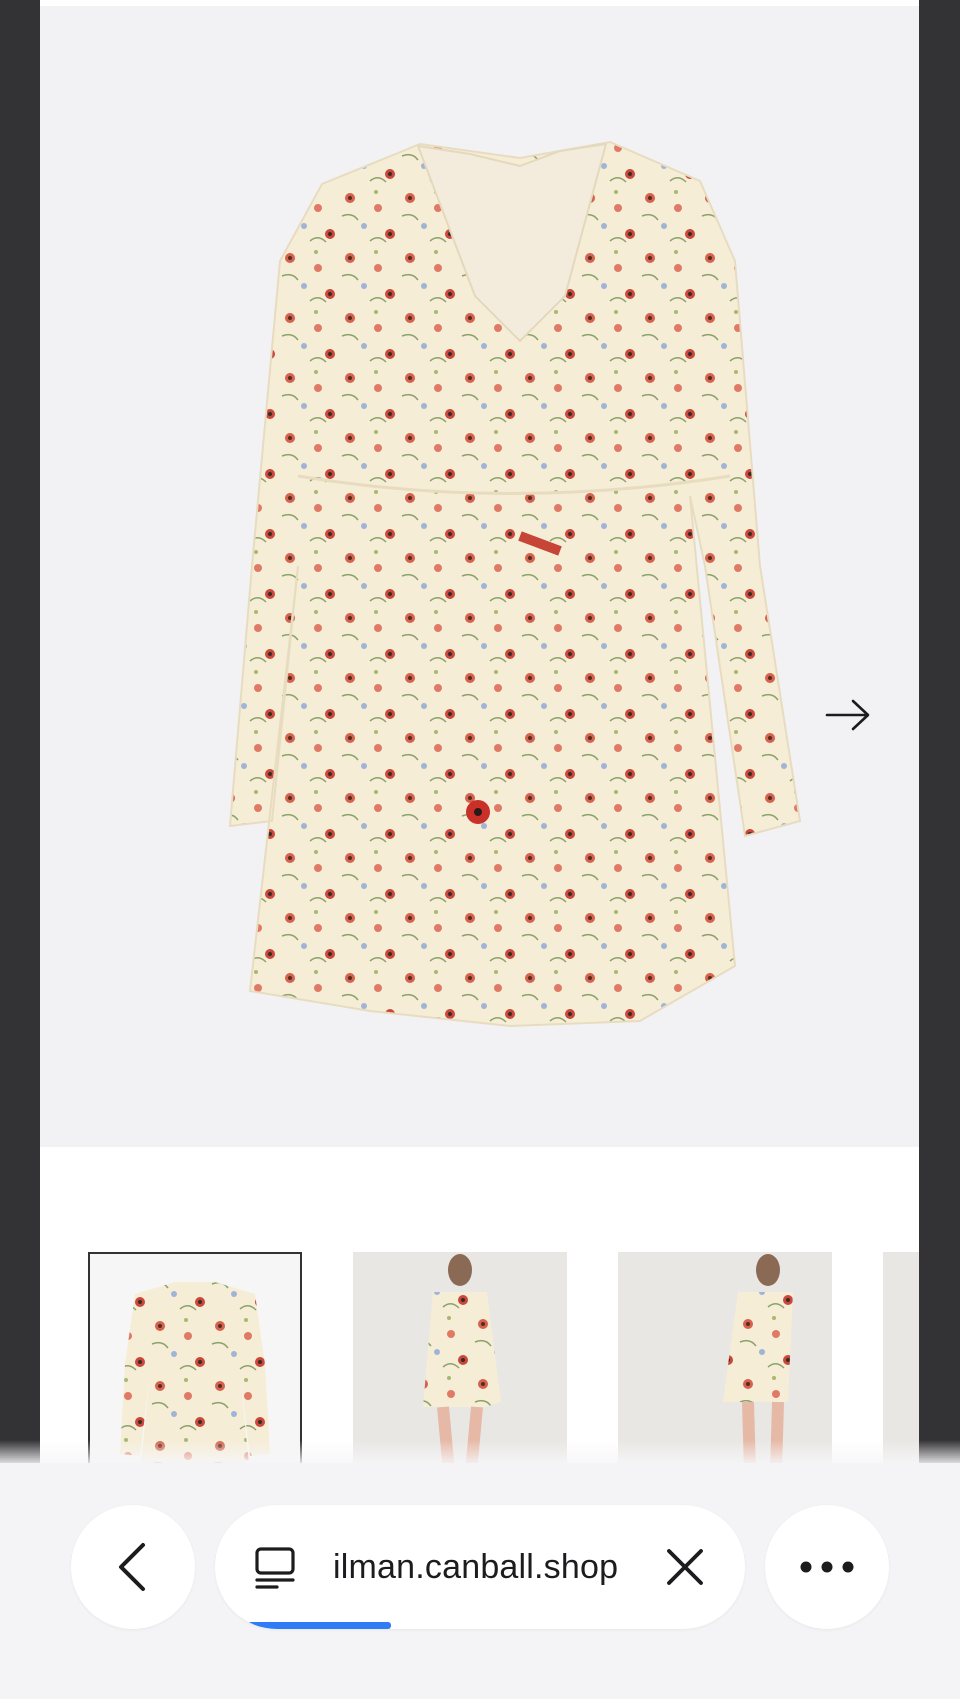 The image size is (960, 1699). Describe the element at coordinates (195, 1362) in the screenshot. I see `thumbnail-front` at that location.